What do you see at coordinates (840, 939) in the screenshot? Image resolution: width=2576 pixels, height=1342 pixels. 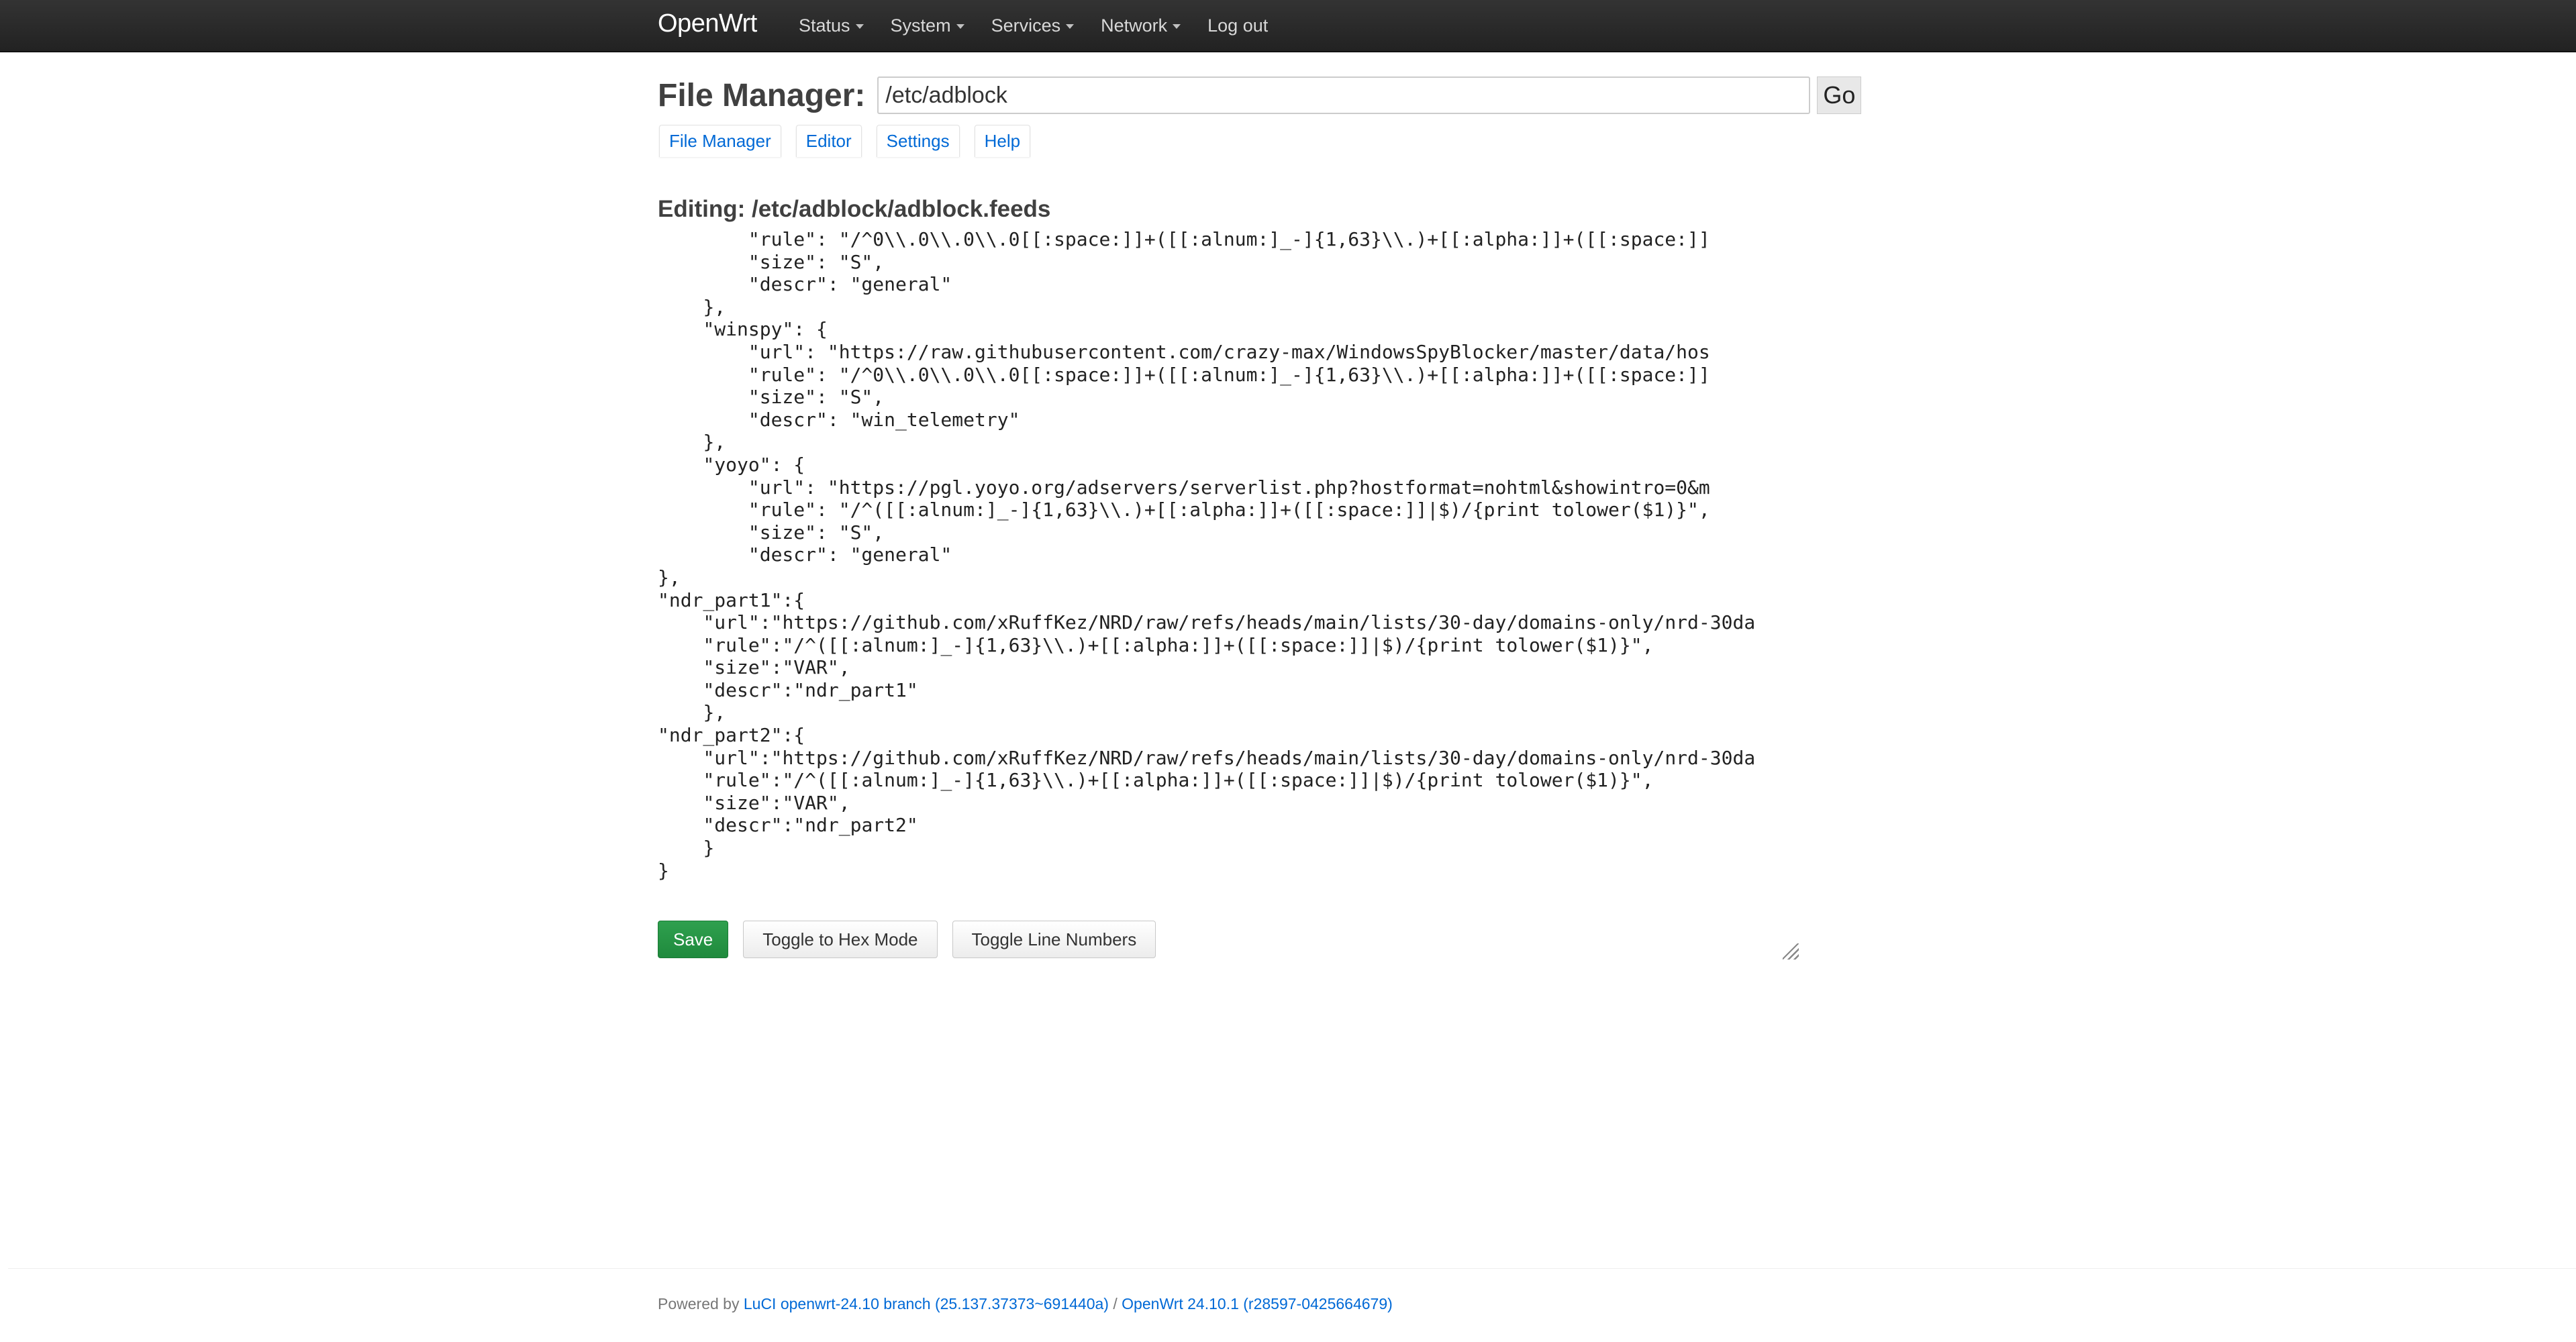 I see `toggle-hex-mode-button: Toggle to Hex Mode` at bounding box center [840, 939].